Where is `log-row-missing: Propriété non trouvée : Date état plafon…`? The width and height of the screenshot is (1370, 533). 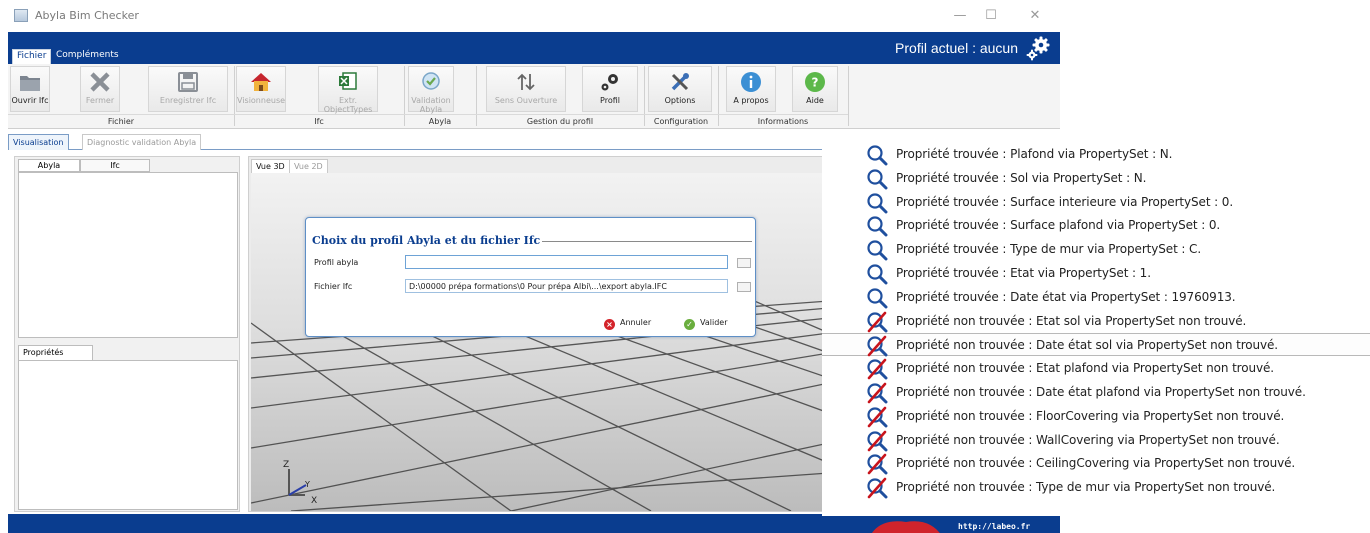
log-row-missing: Propriété non trouvée : Date état plafon… is located at coordinates (1096, 392).